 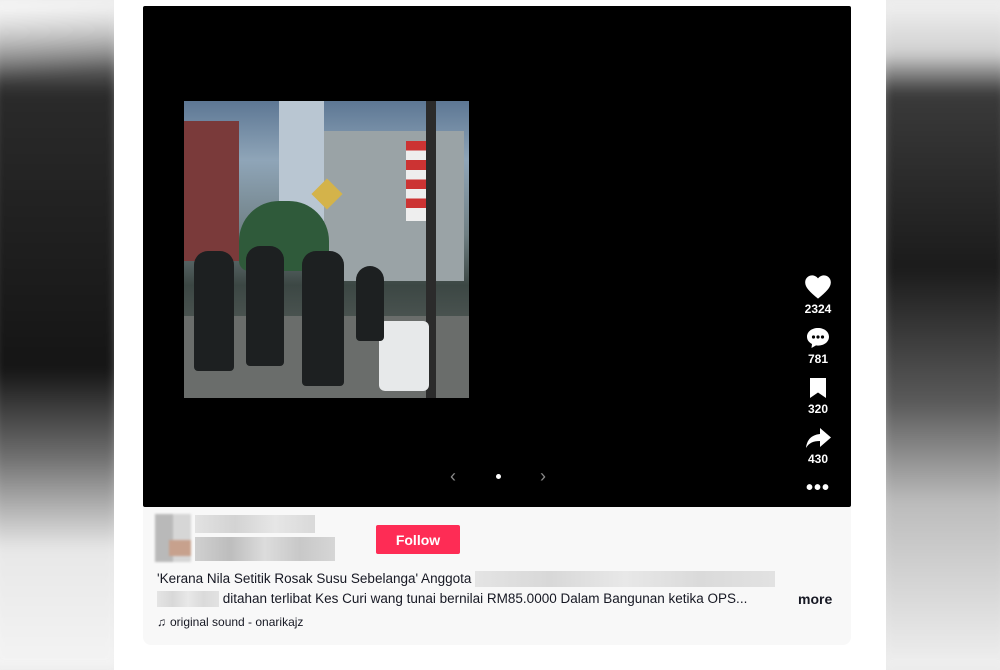 I want to click on carousel-pager: ‹ ›, so click(x=498, y=476).